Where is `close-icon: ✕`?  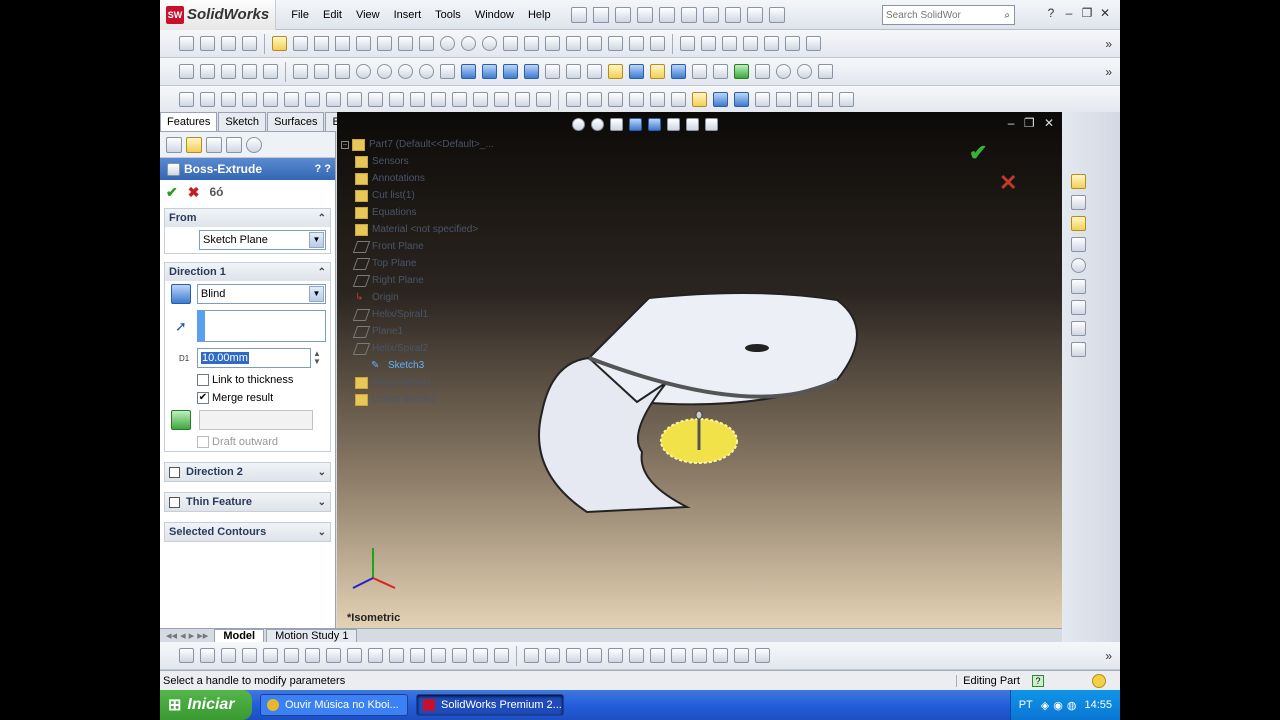 close-icon: ✕ is located at coordinates (1105, 13).